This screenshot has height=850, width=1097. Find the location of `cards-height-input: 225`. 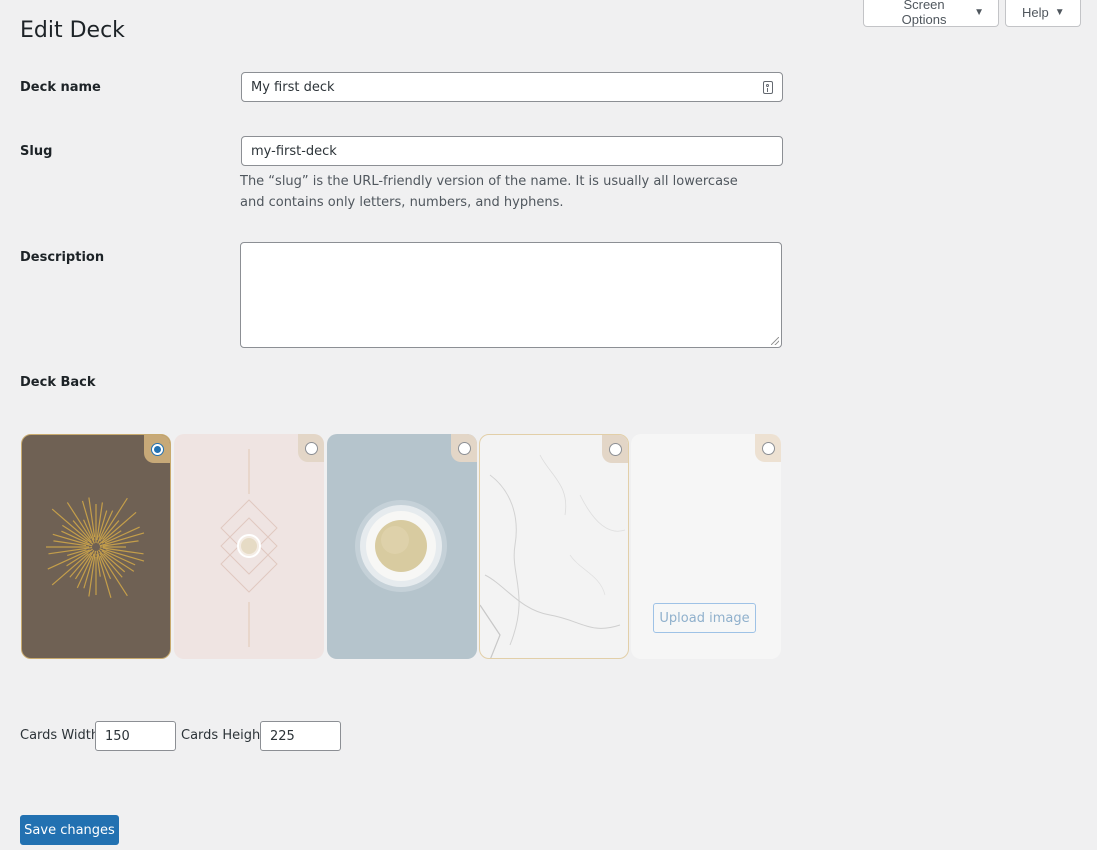

cards-height-input: 225 is located at coordinates (300, 736).